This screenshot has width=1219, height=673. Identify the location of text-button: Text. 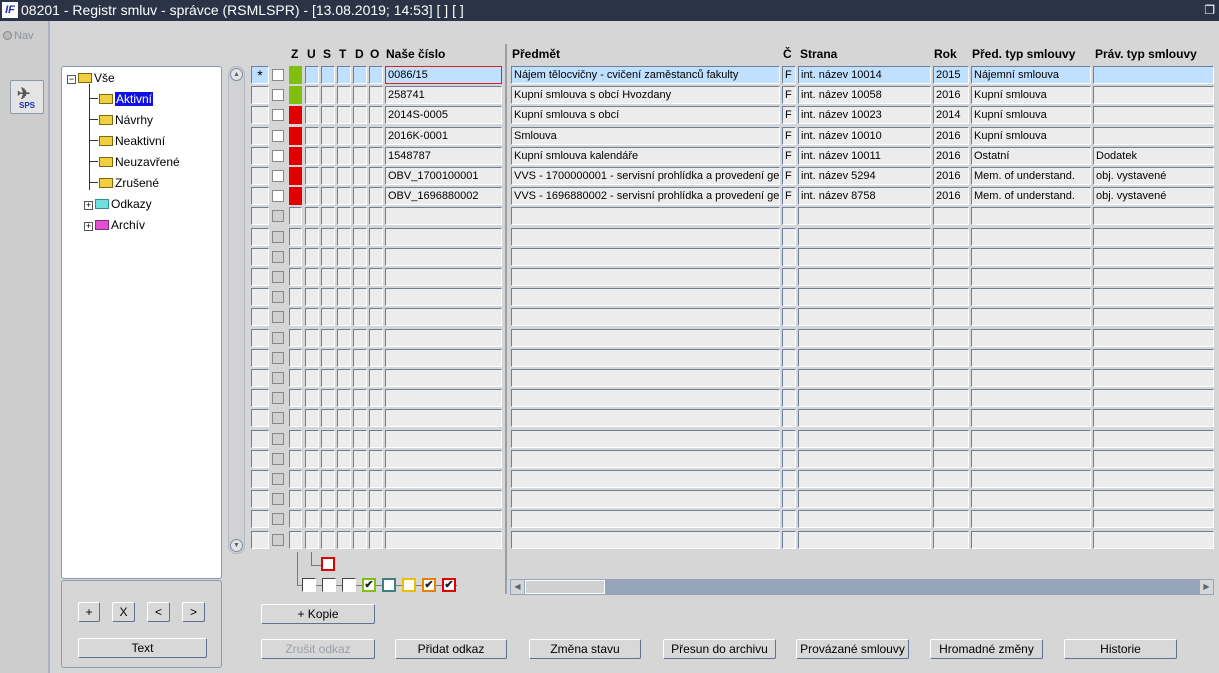
(142, 648).